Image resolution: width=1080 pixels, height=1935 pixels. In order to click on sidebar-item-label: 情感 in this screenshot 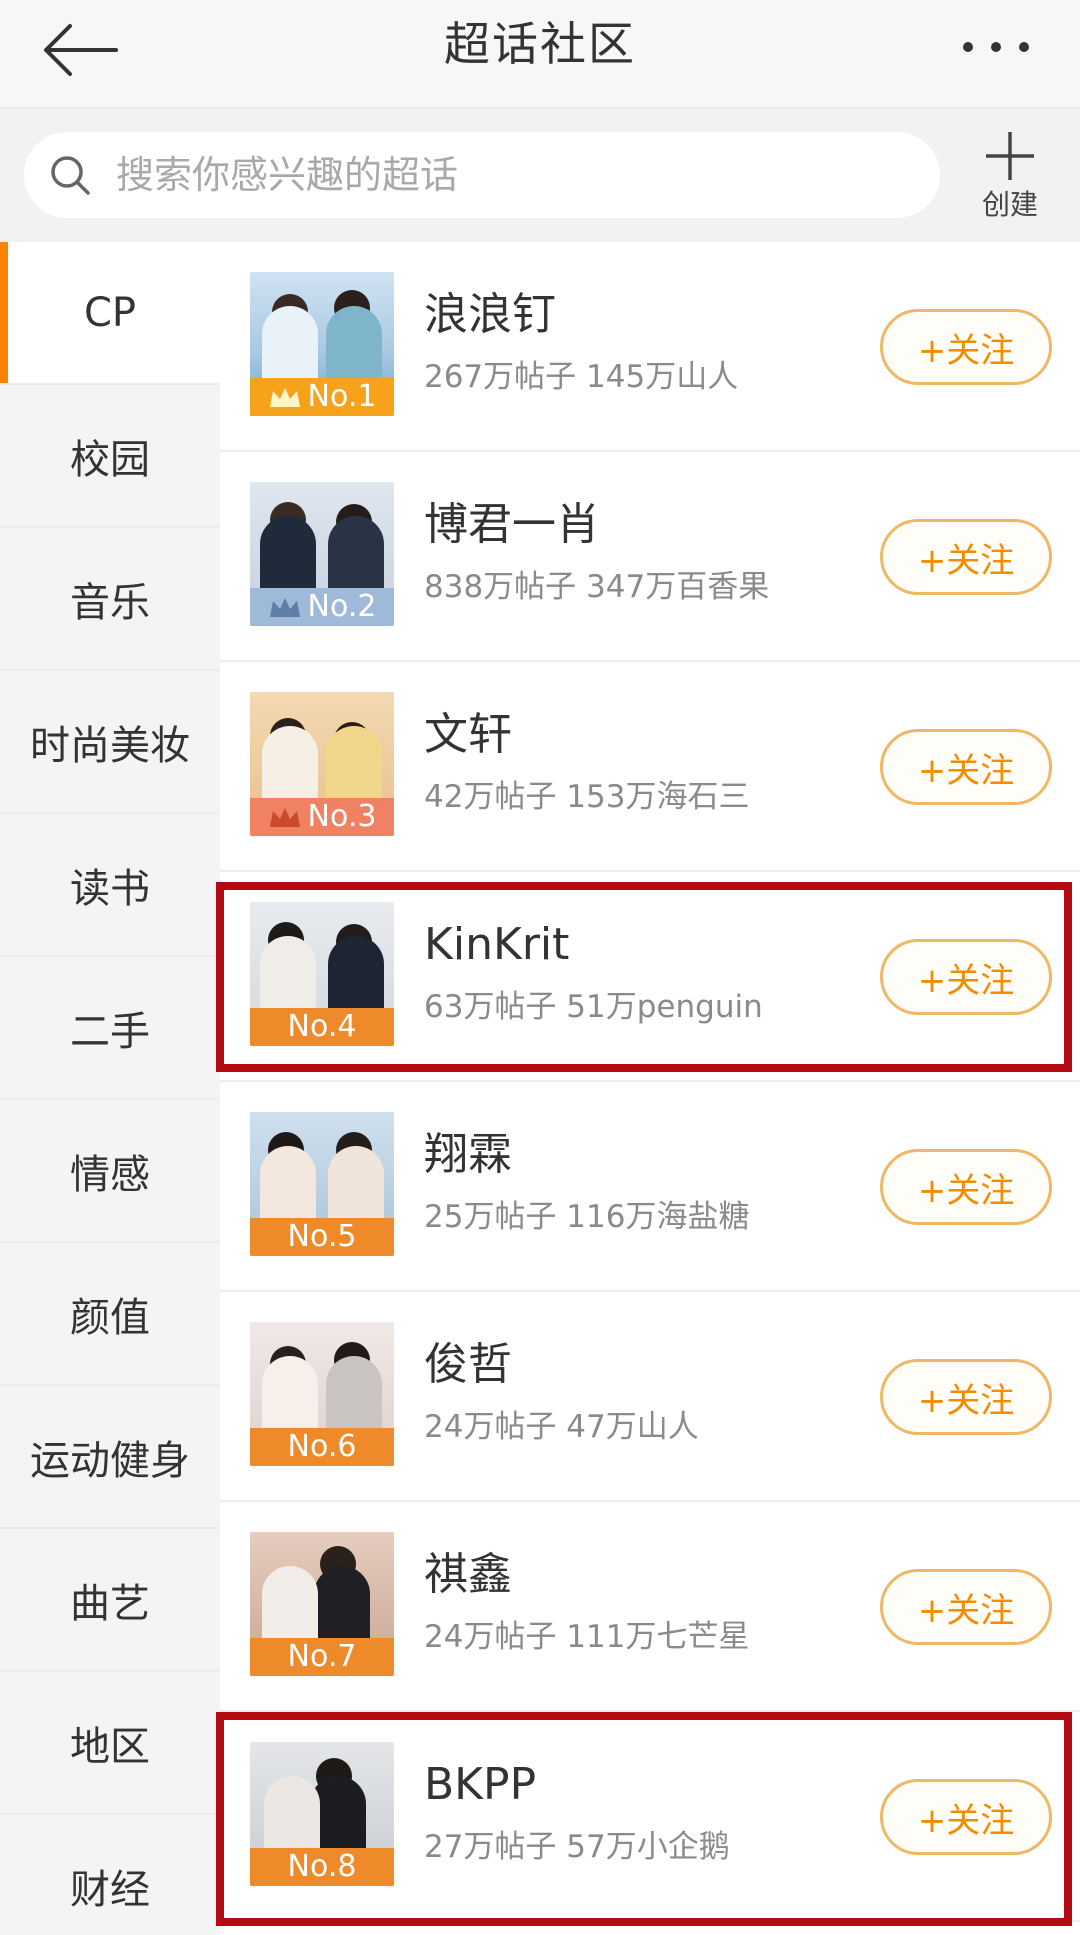, I will do `click(110, 1174)`.